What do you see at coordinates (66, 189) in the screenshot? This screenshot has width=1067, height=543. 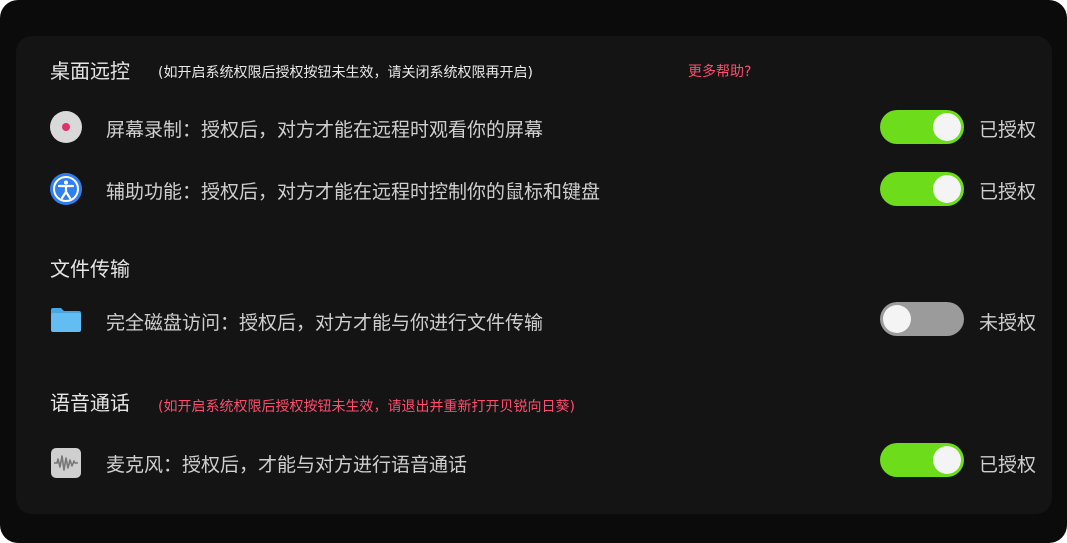 I see `accessibility-icon` at bounding box center [66, 189].